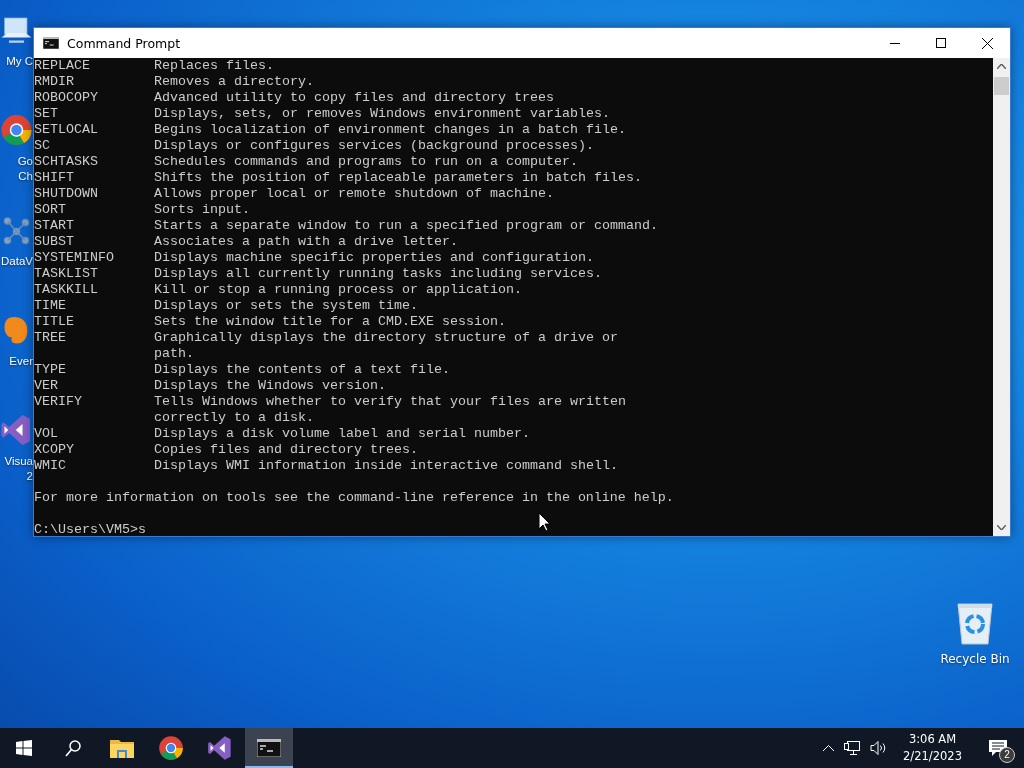 This screenshot has height=768, width=1024. I want to click on command-name: SORT, so click(50, 210).